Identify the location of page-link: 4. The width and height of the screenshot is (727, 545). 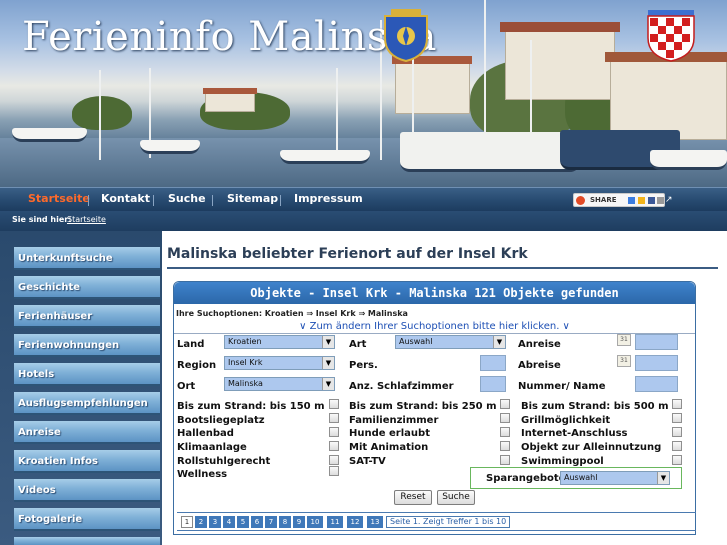
(229, 522).